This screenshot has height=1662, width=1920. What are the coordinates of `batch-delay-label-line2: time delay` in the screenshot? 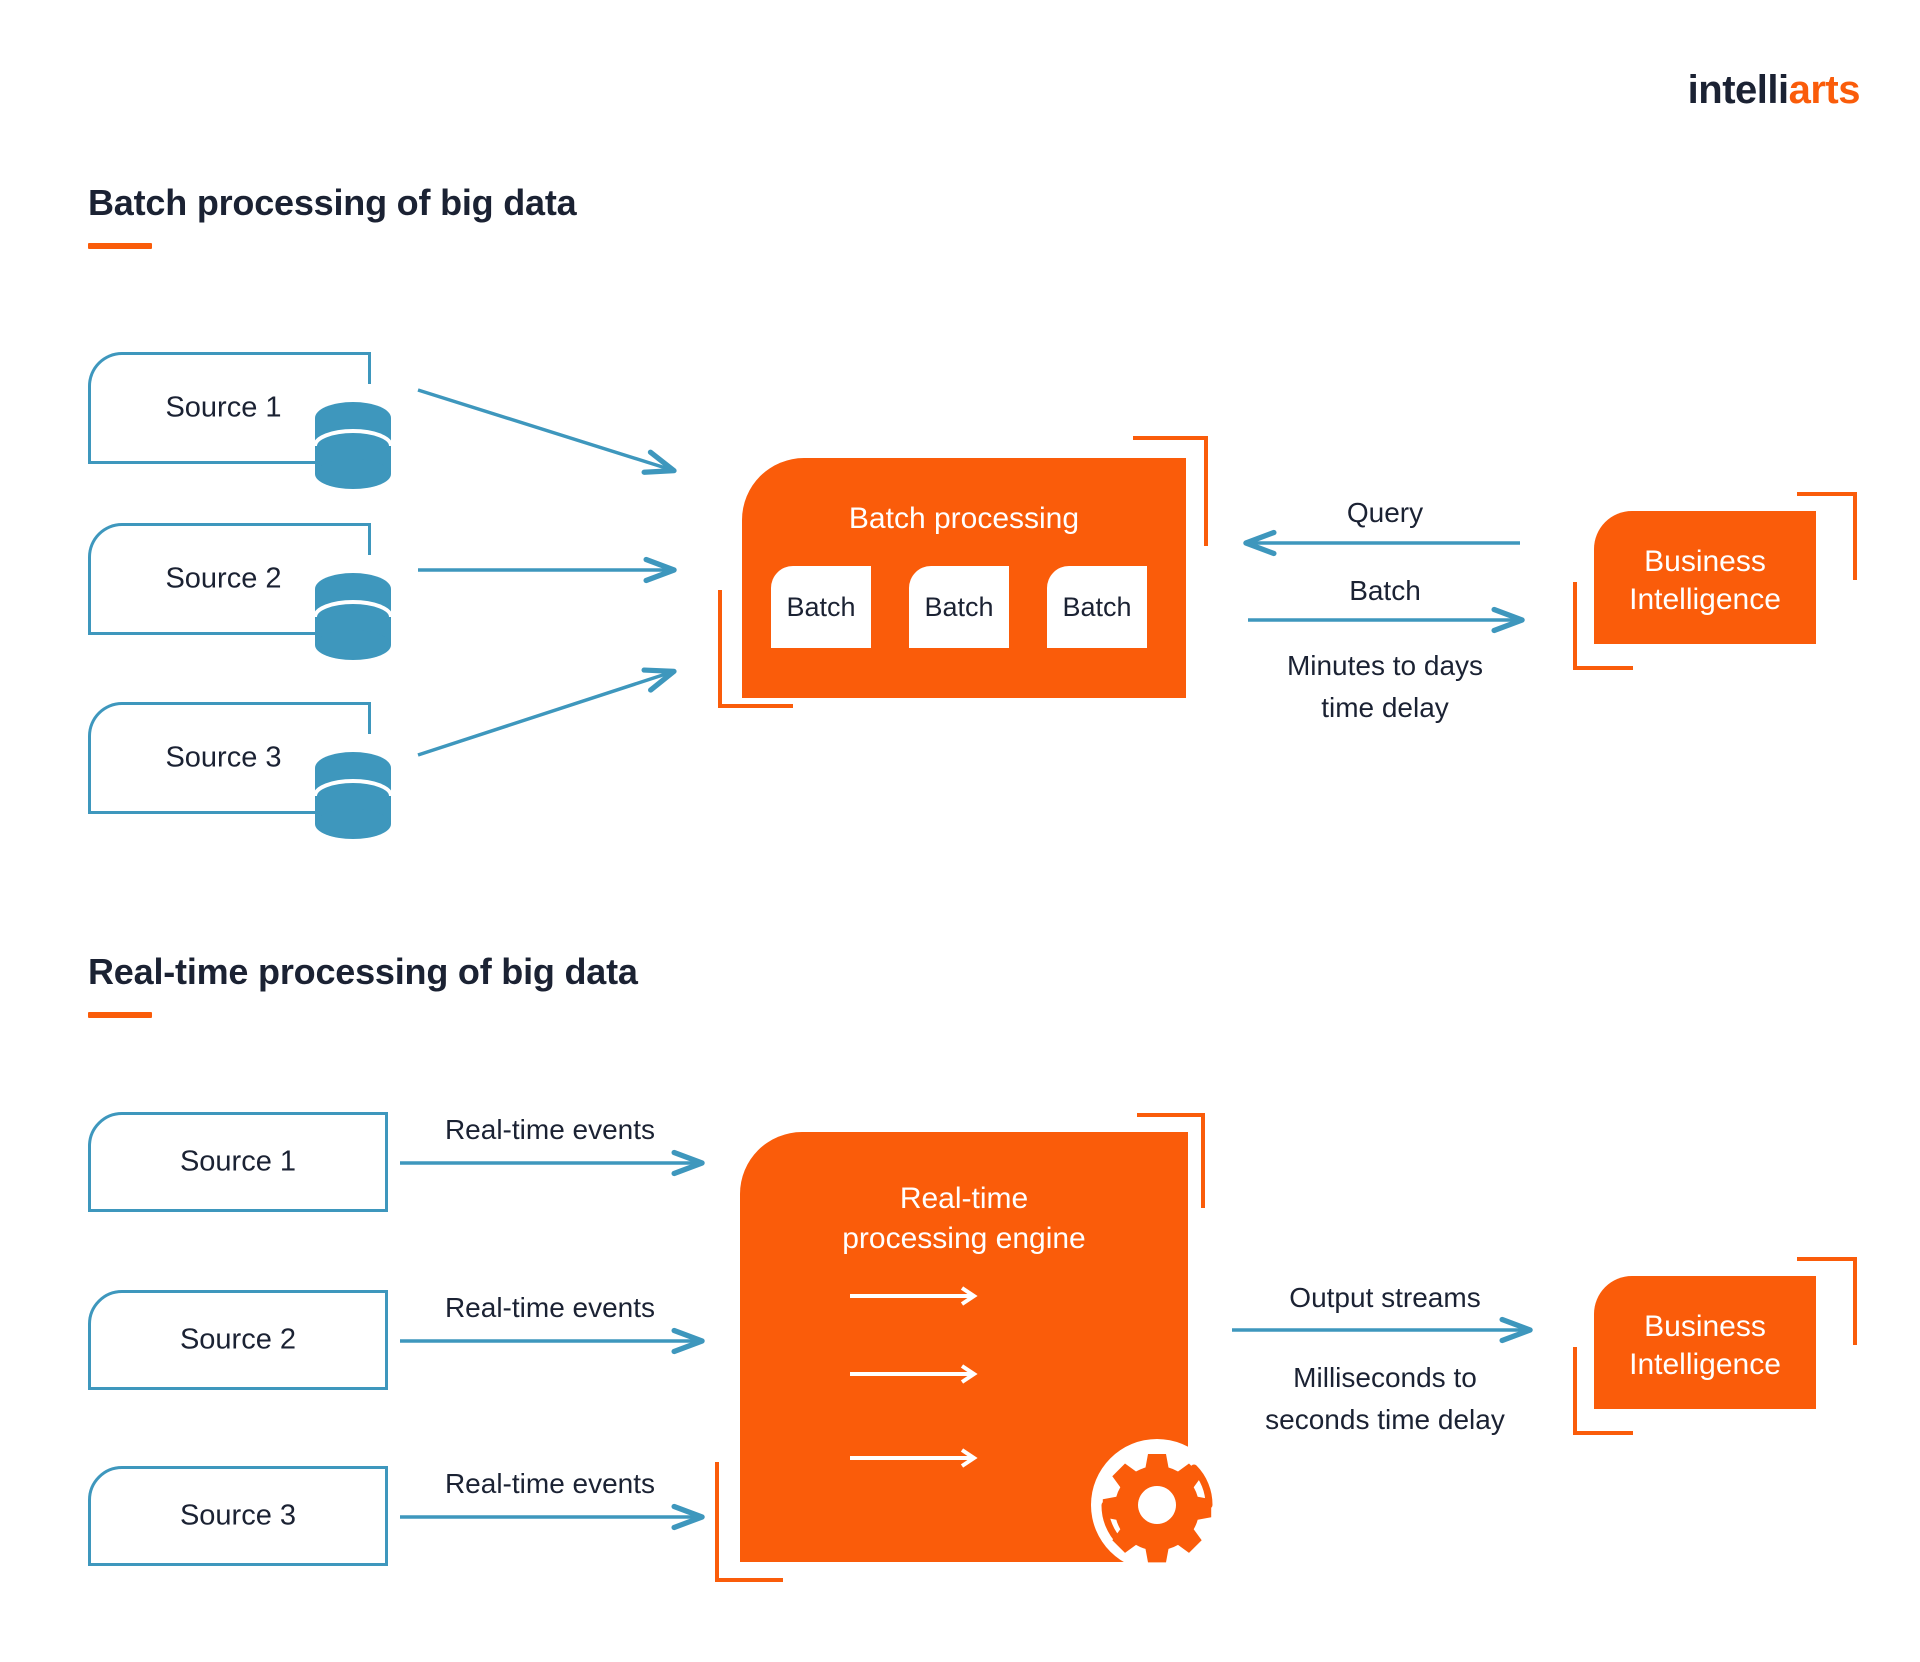 It's located at (1385, 707).